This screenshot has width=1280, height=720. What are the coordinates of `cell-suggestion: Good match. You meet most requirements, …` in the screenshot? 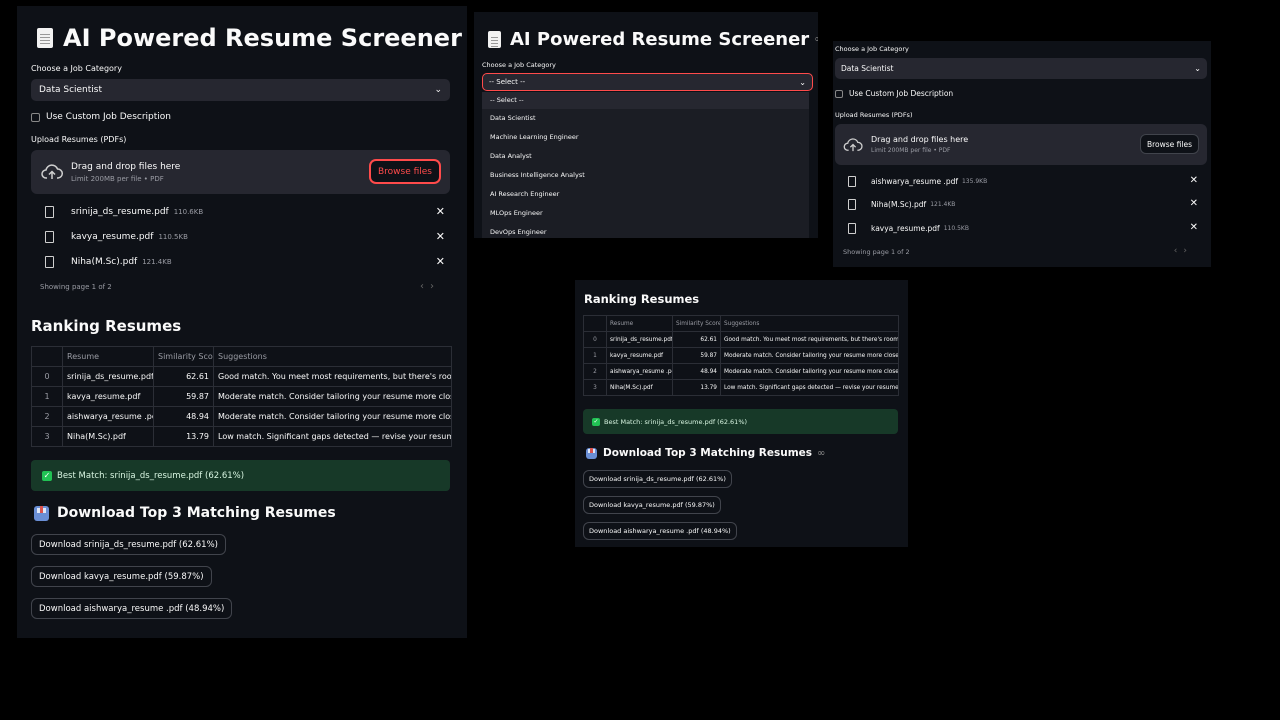 It's located at (332, 376).